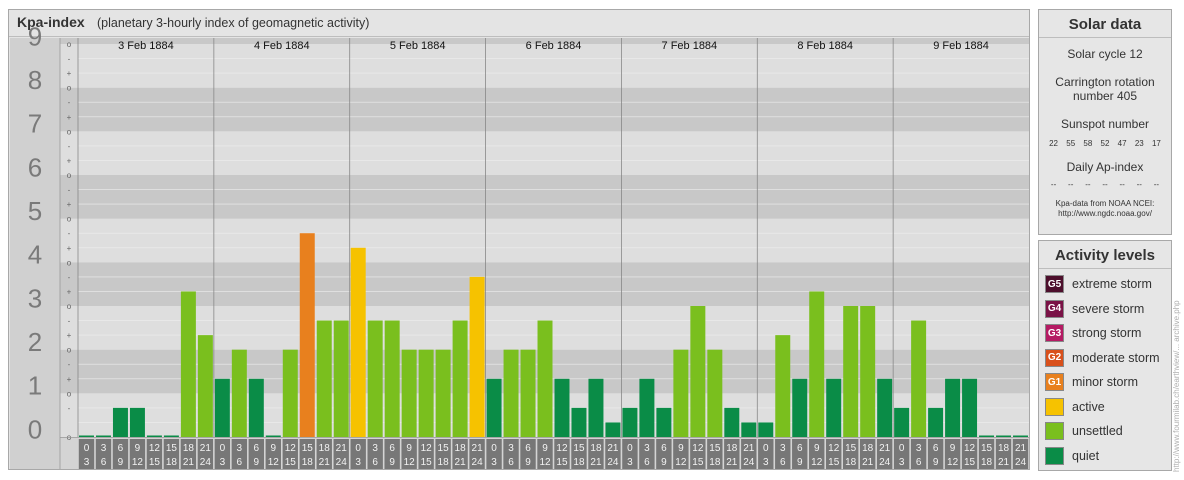  I want to click on legend-label: quiet, so click(1086, 455).